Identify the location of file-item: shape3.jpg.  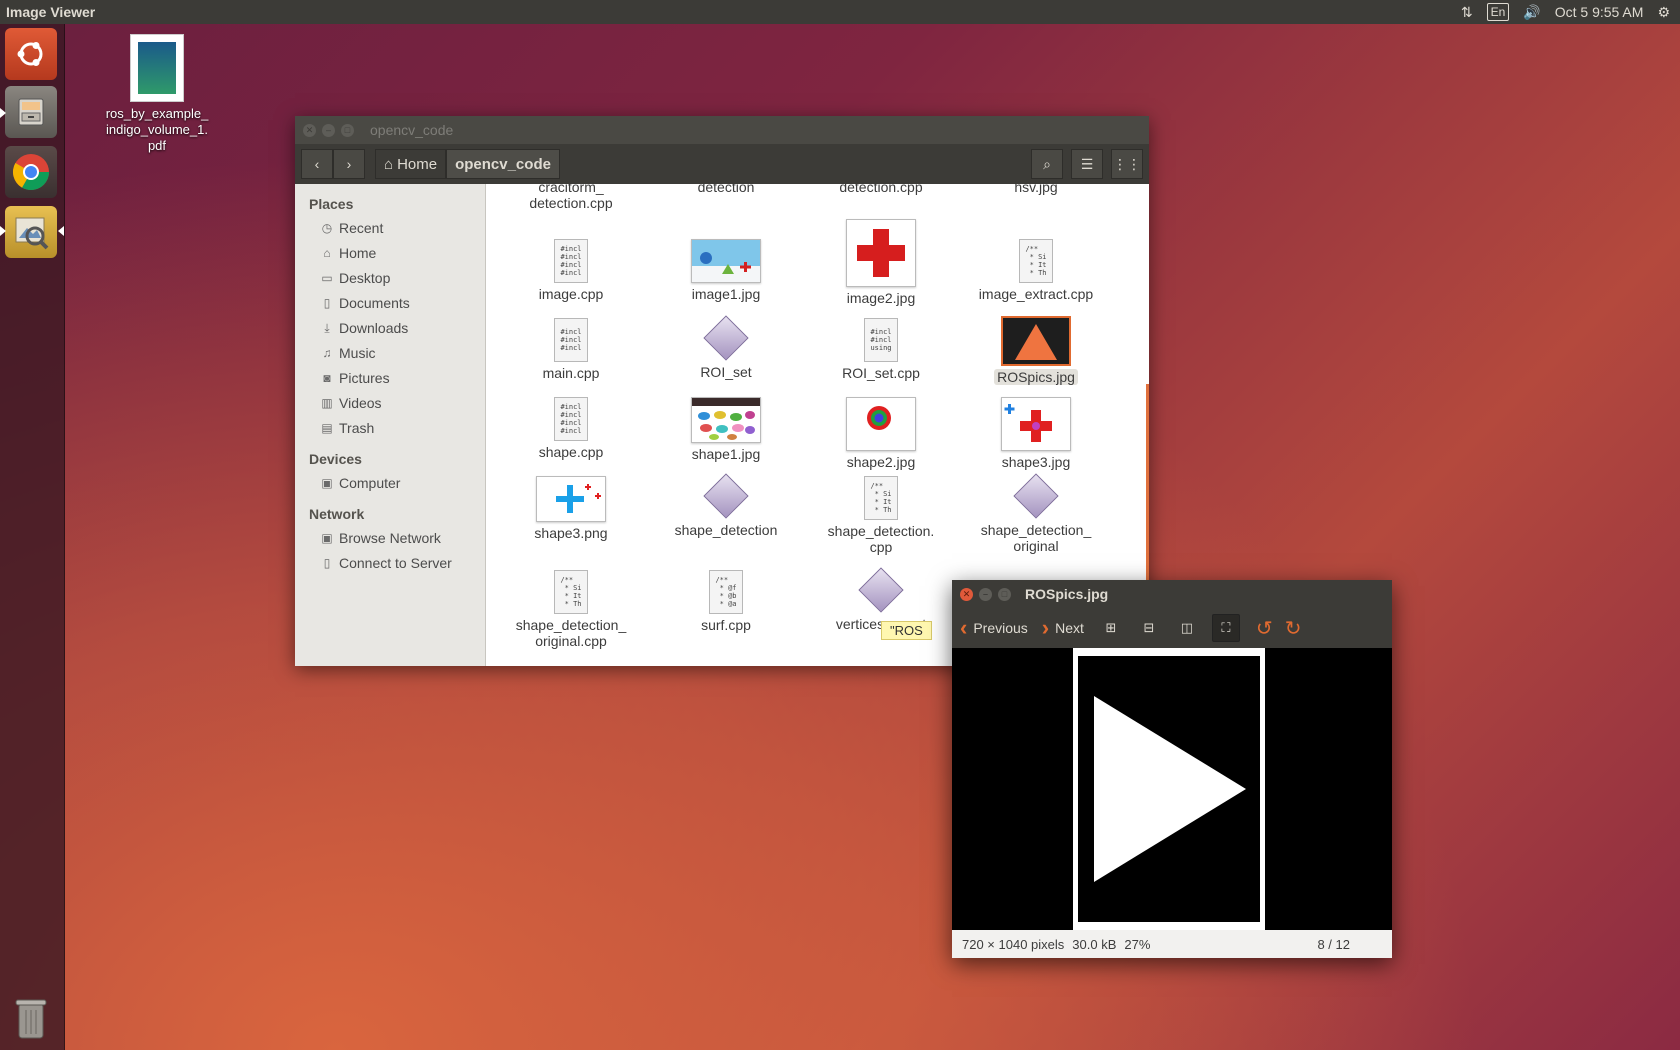
(1036, 433).